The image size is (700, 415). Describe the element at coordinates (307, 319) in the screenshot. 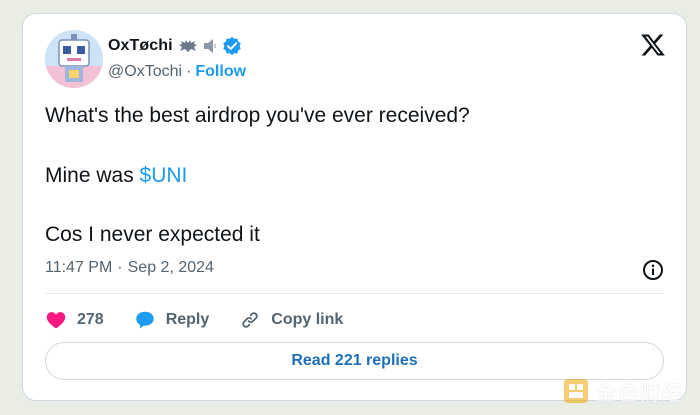

I see `copy-link-label: Copy link` at that location.